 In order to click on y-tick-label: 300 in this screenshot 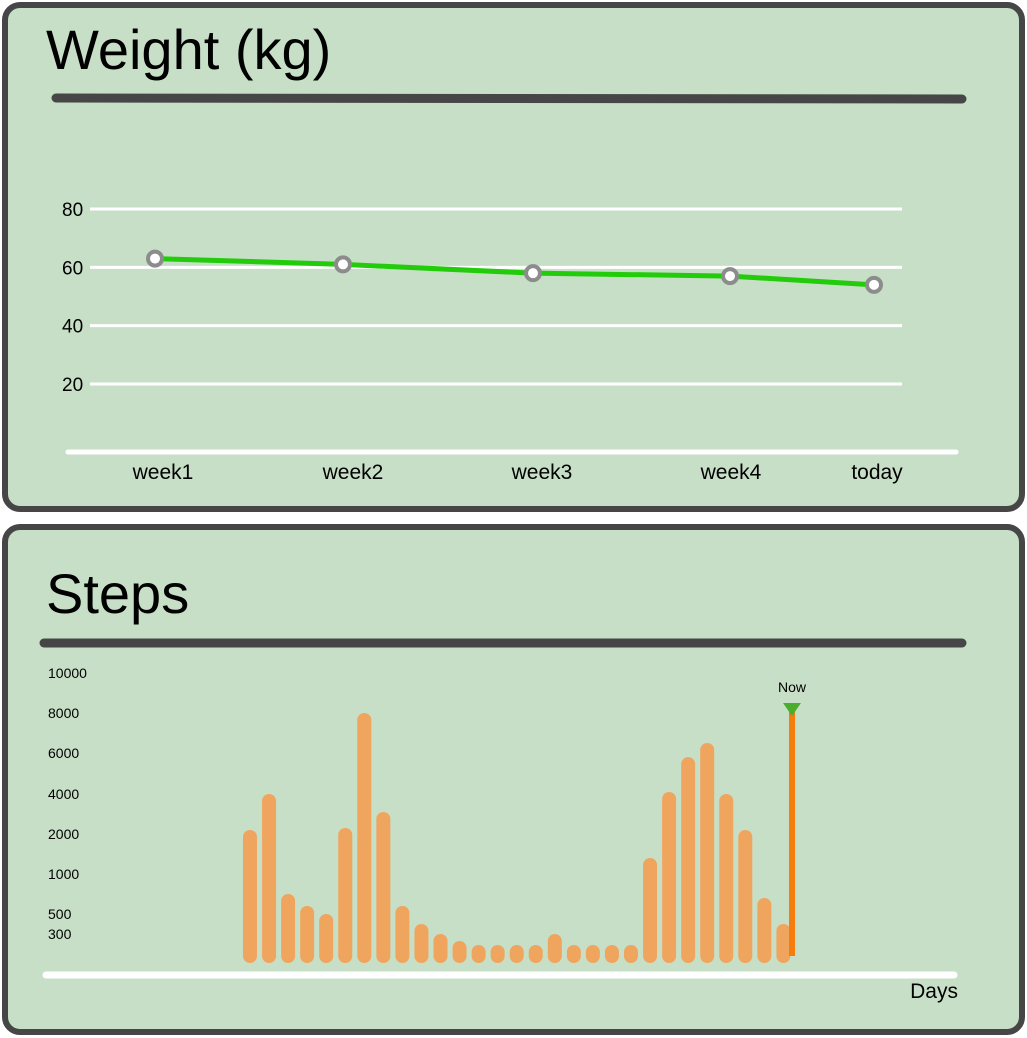, I will do `click(60, 934)`.